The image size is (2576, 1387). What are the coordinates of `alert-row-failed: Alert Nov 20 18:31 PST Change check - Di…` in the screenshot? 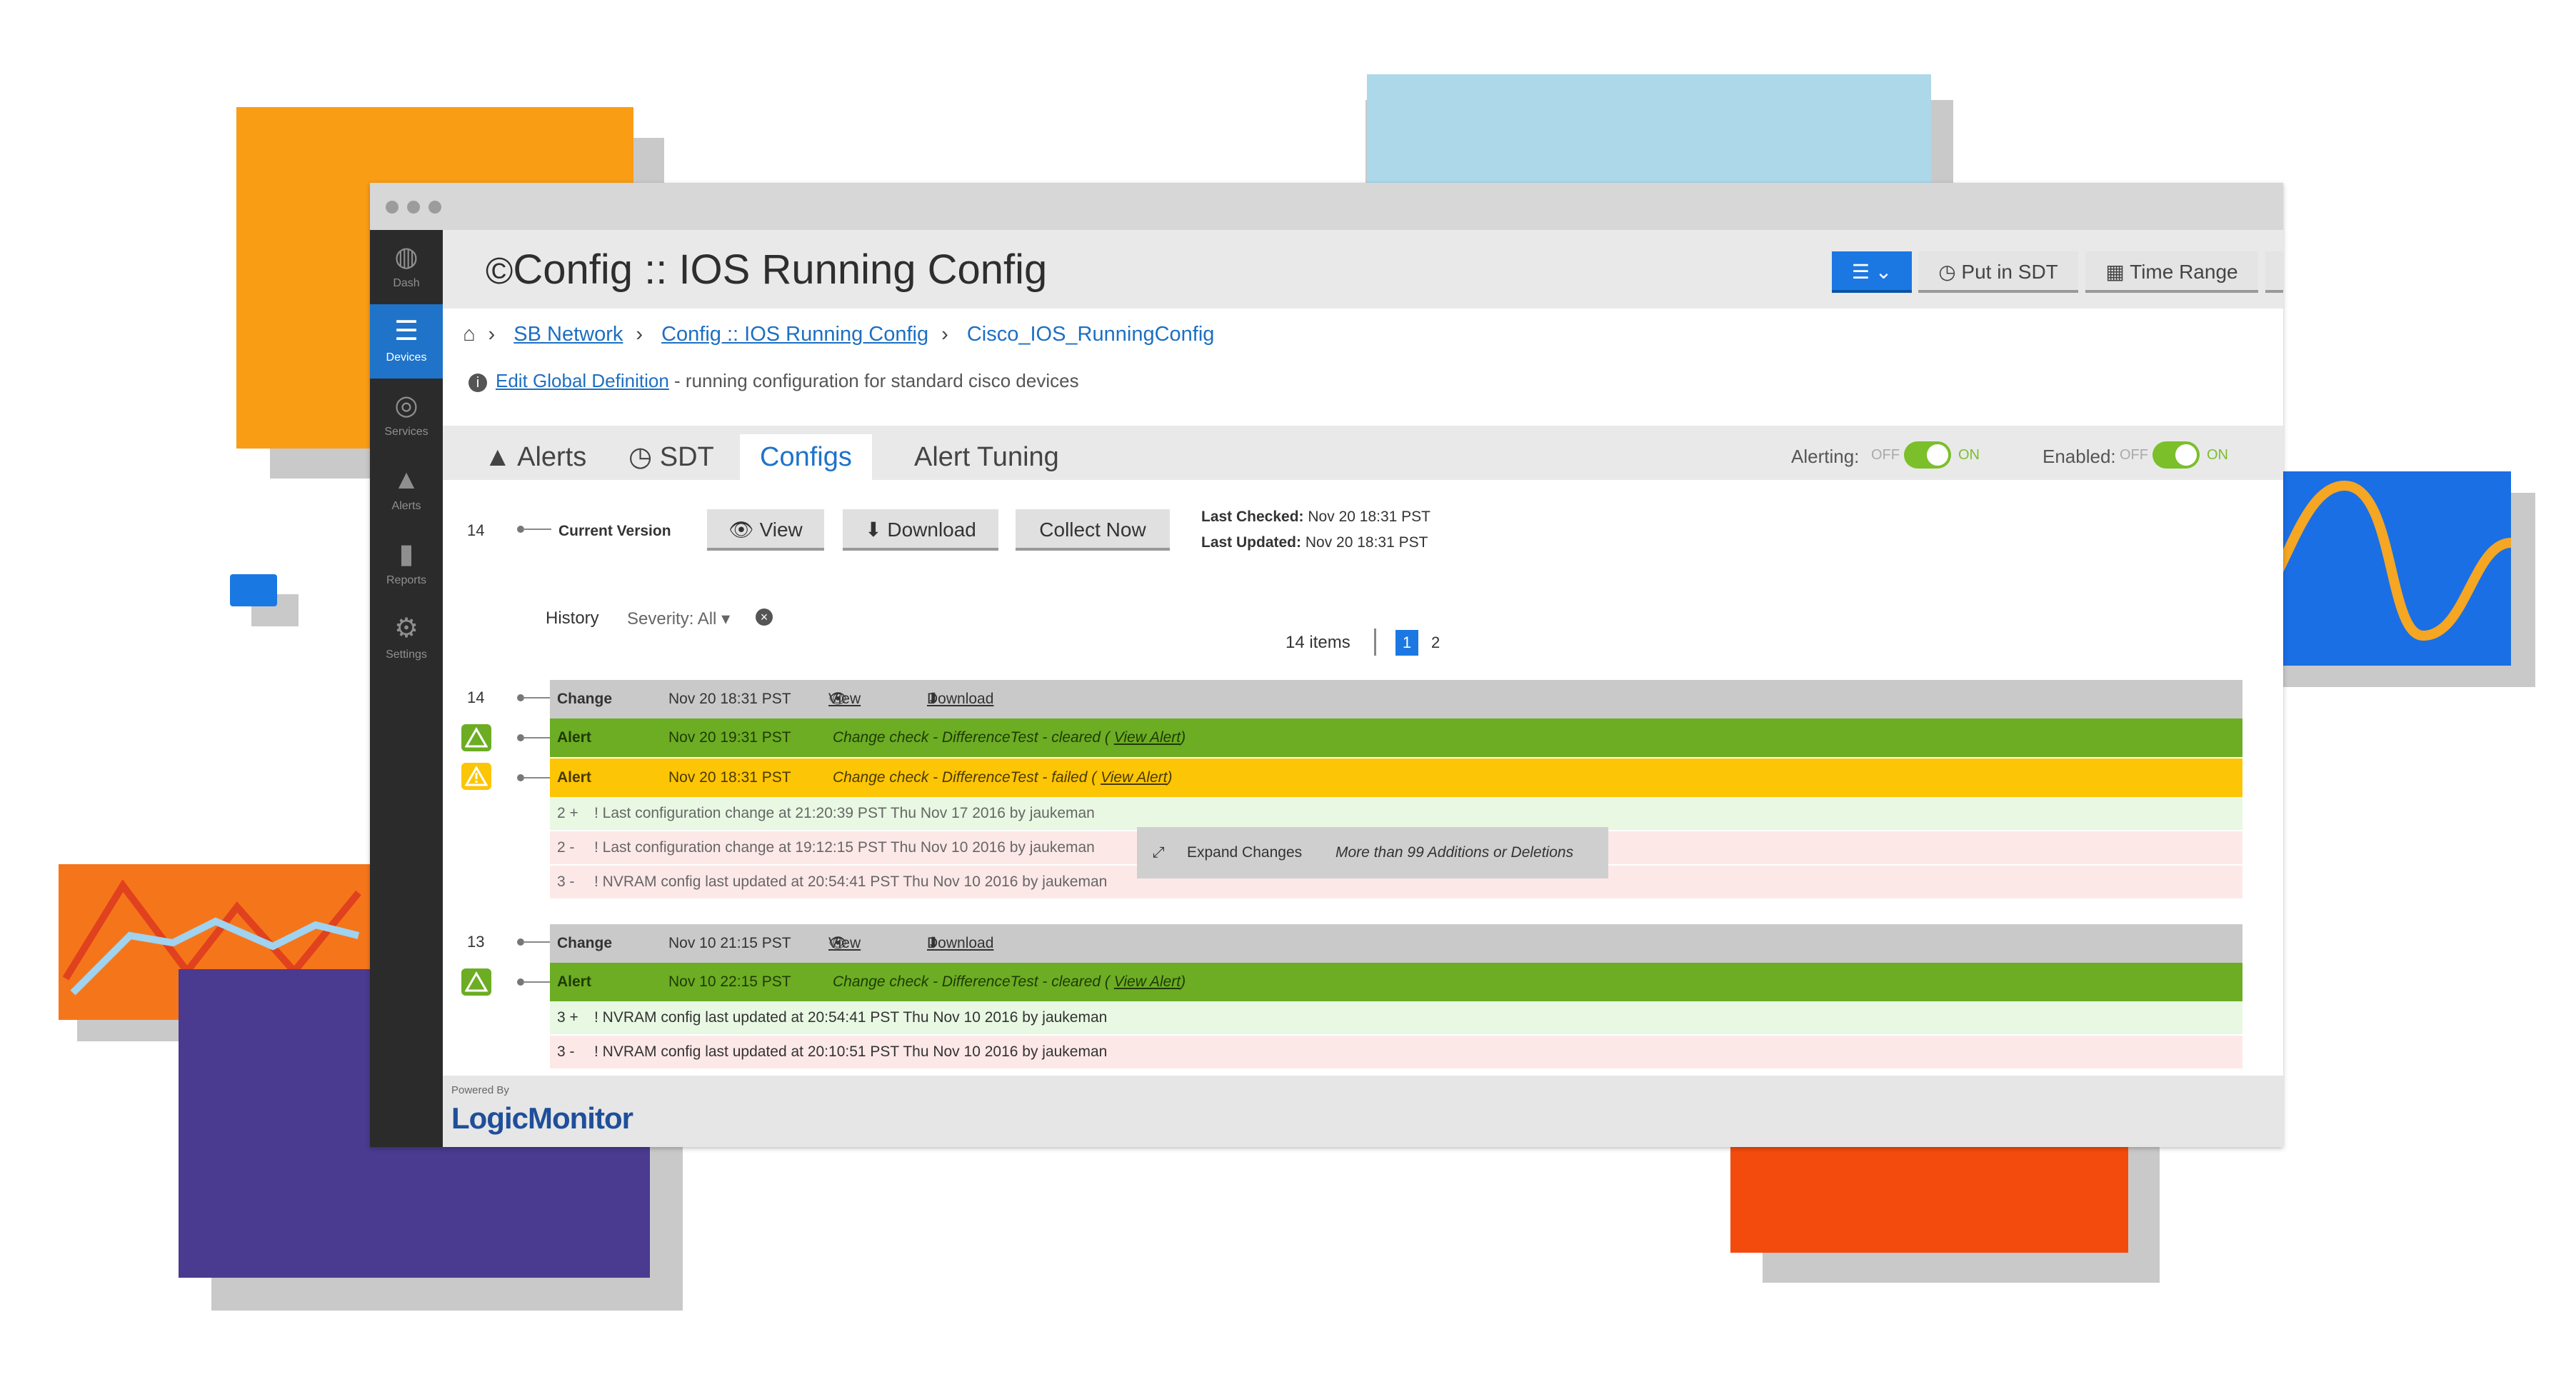 It's located at (1396, 777).